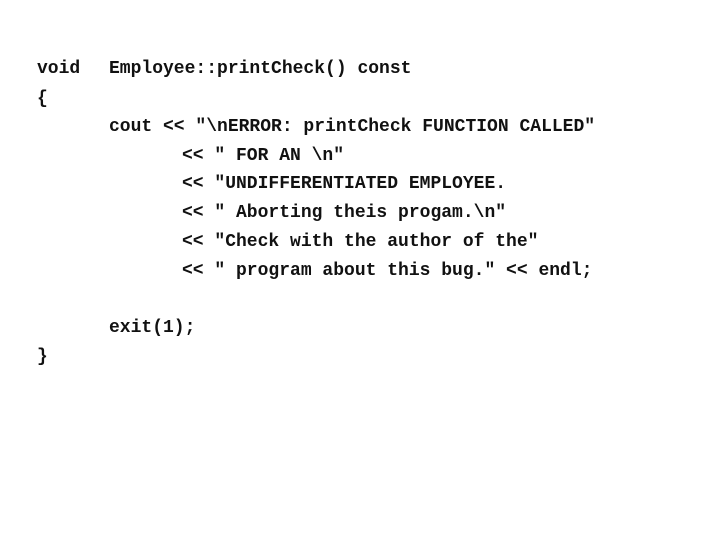 The height and width of the screenshot is (540, 720). What do you see at coordinates (344, 213) in the screenshot?
I see `stream-continuation-line: << " Aborting theis progam.\n"` at bounding box center [344, 213].